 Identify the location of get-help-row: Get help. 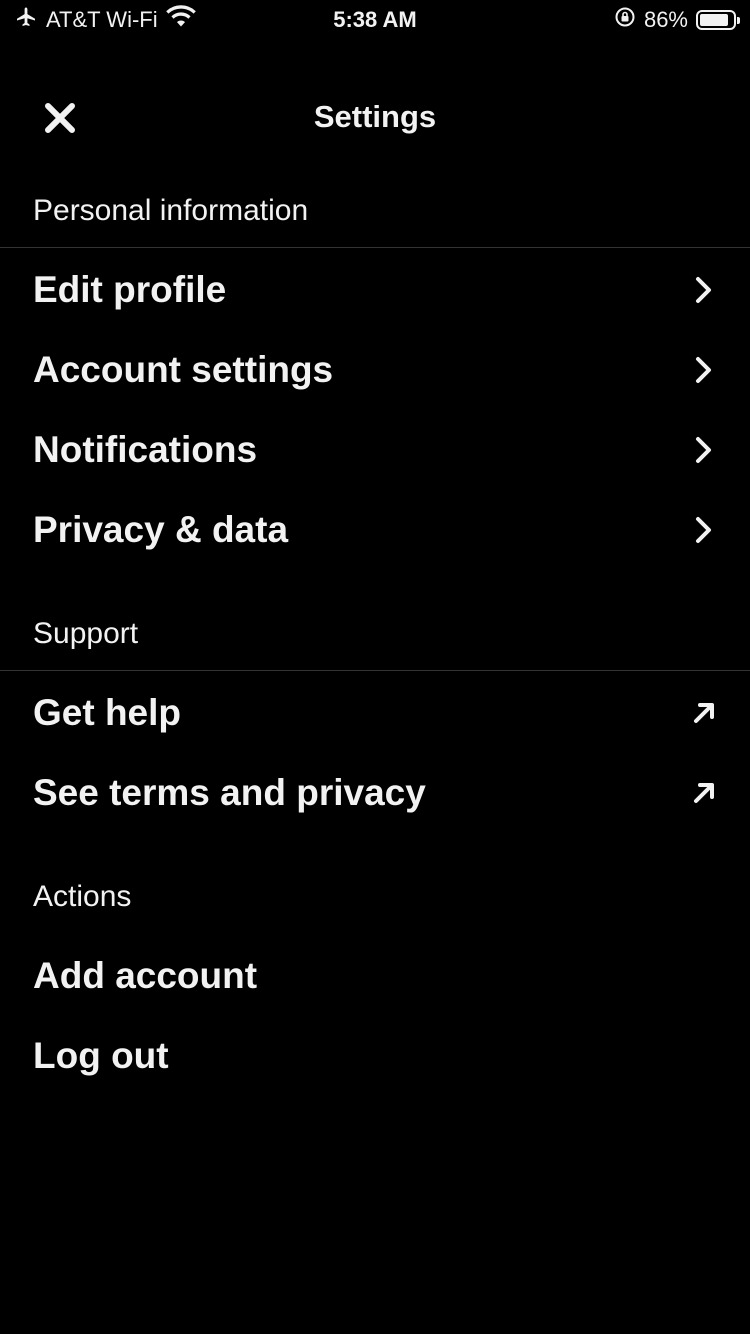
(375, 713).